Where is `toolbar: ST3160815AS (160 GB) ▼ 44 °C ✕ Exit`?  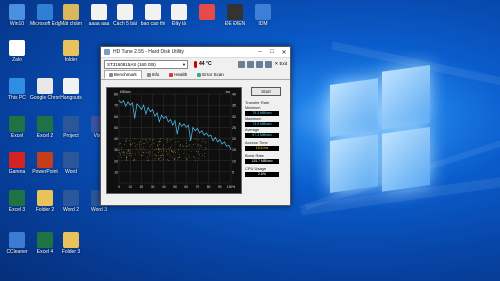 toolbar: ST3160815AS (160 GB) ▼ 44 °C ✕ Exit is located at coordinates (195, 64).